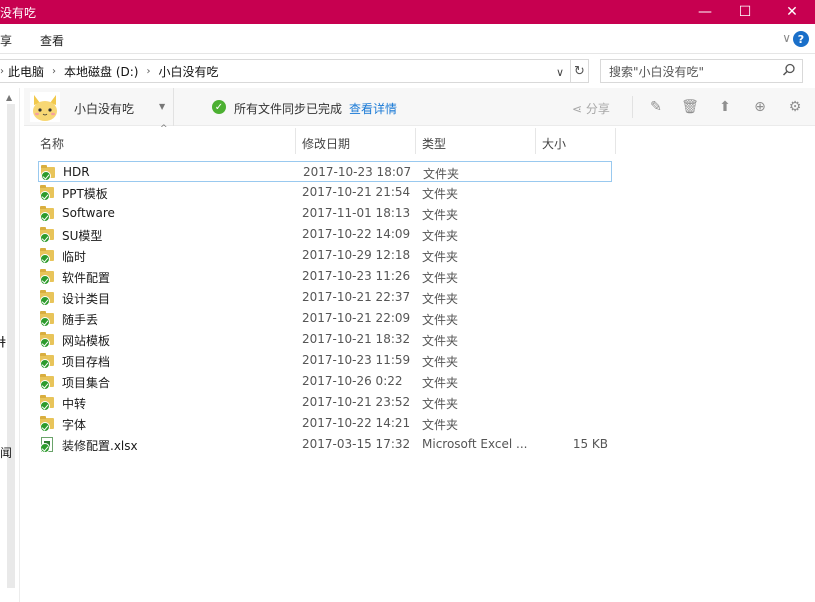 The image size is (815, 602). What do you see at coordinates (74, 257) in the screenshot?
I see `file-name: 临时` at bounding box center [74, 257].